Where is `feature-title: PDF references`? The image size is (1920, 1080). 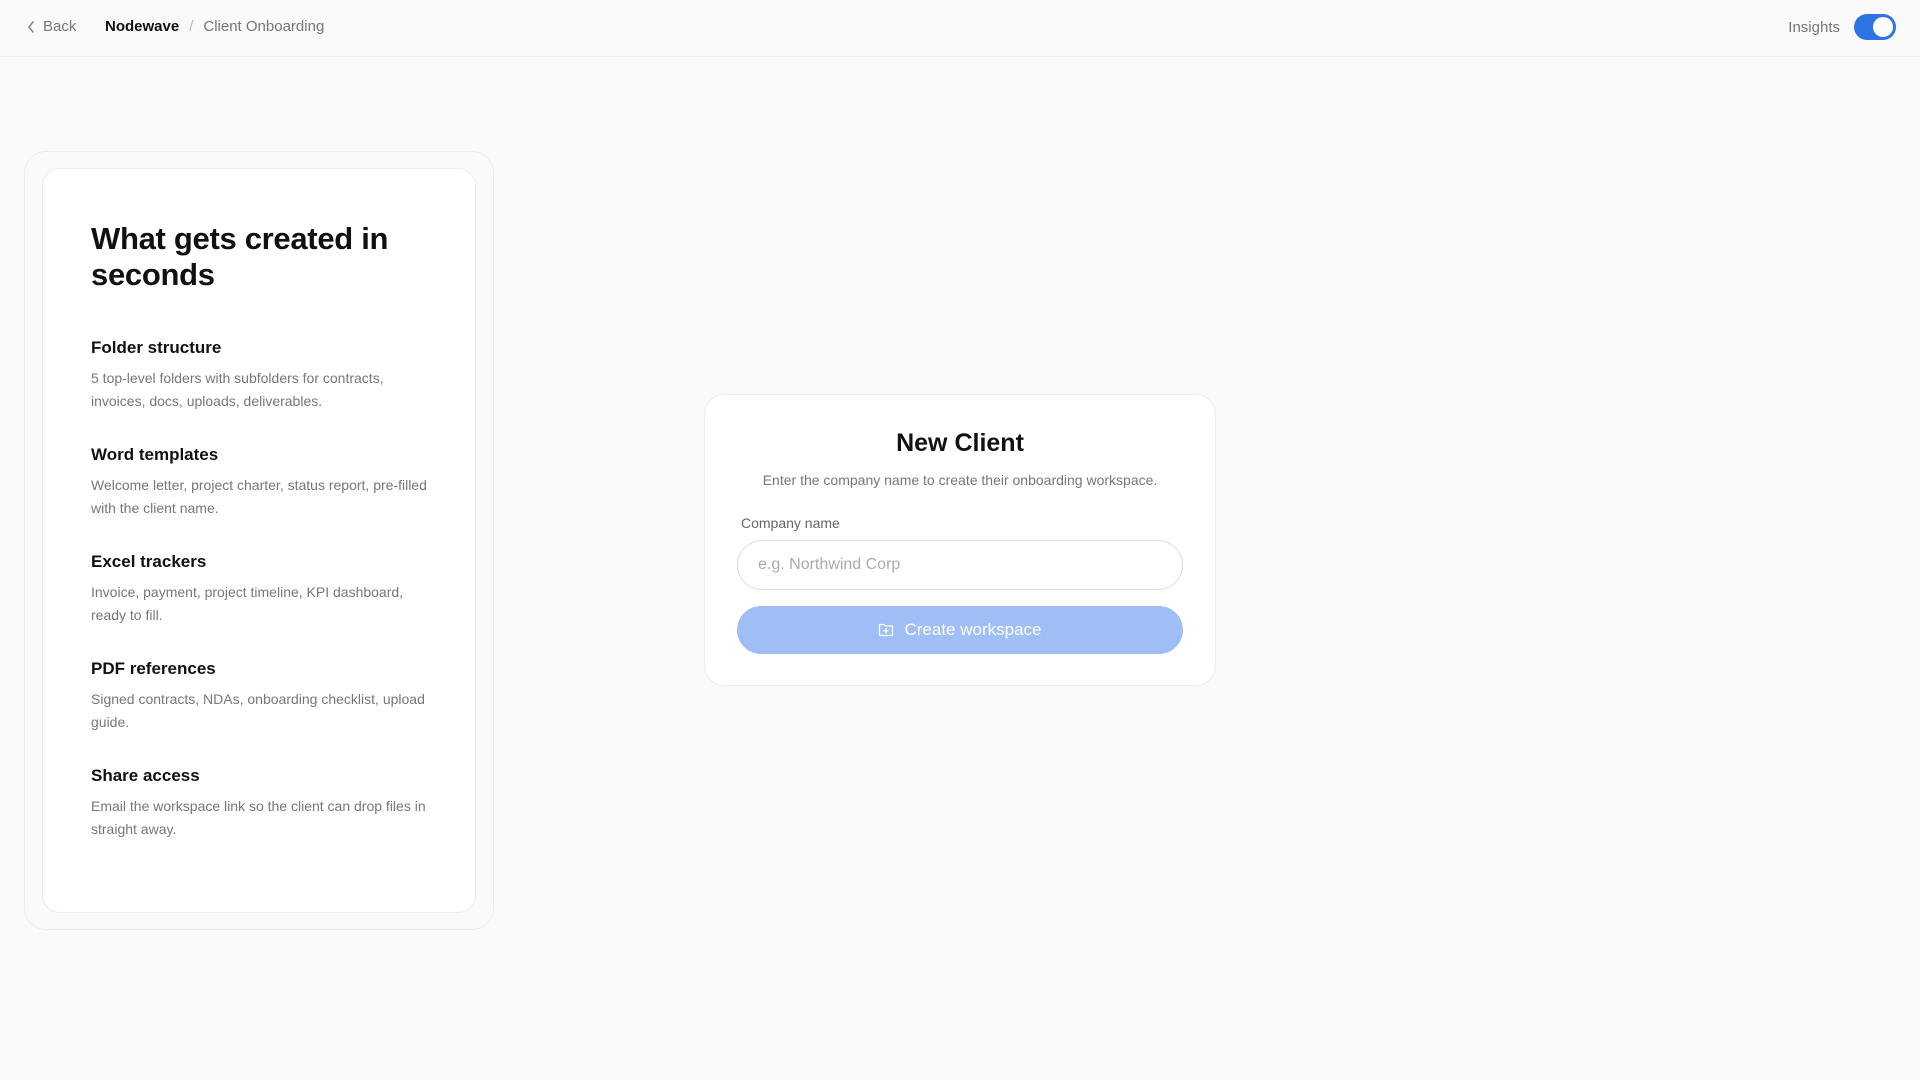
feature-title: PDF references is located at coordinates (153, 668).